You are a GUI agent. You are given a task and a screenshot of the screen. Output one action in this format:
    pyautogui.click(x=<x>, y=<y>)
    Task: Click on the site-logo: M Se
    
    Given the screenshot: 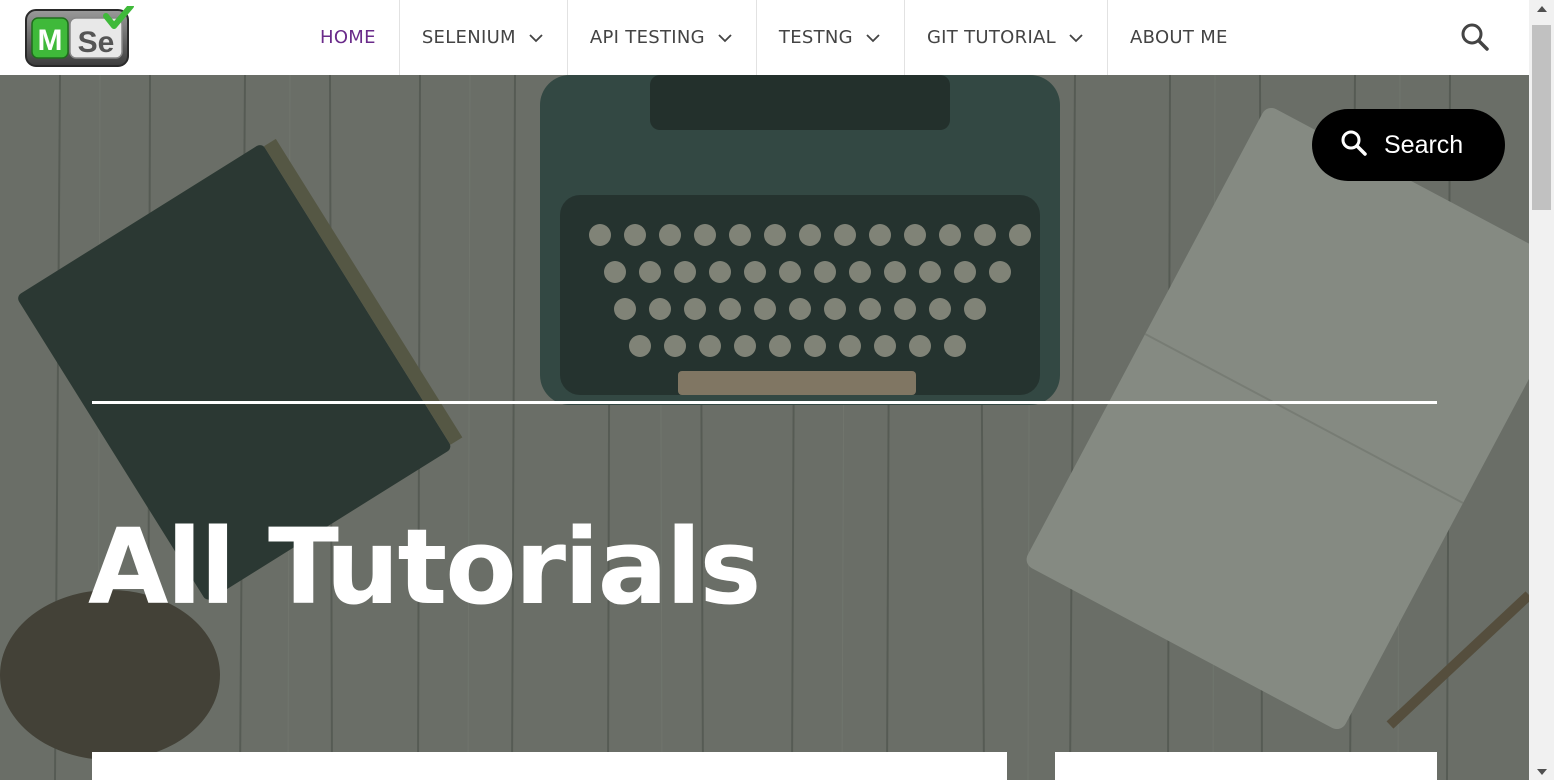 What is the action you would take?
    pyautogui.click(x=79, y=36)
    